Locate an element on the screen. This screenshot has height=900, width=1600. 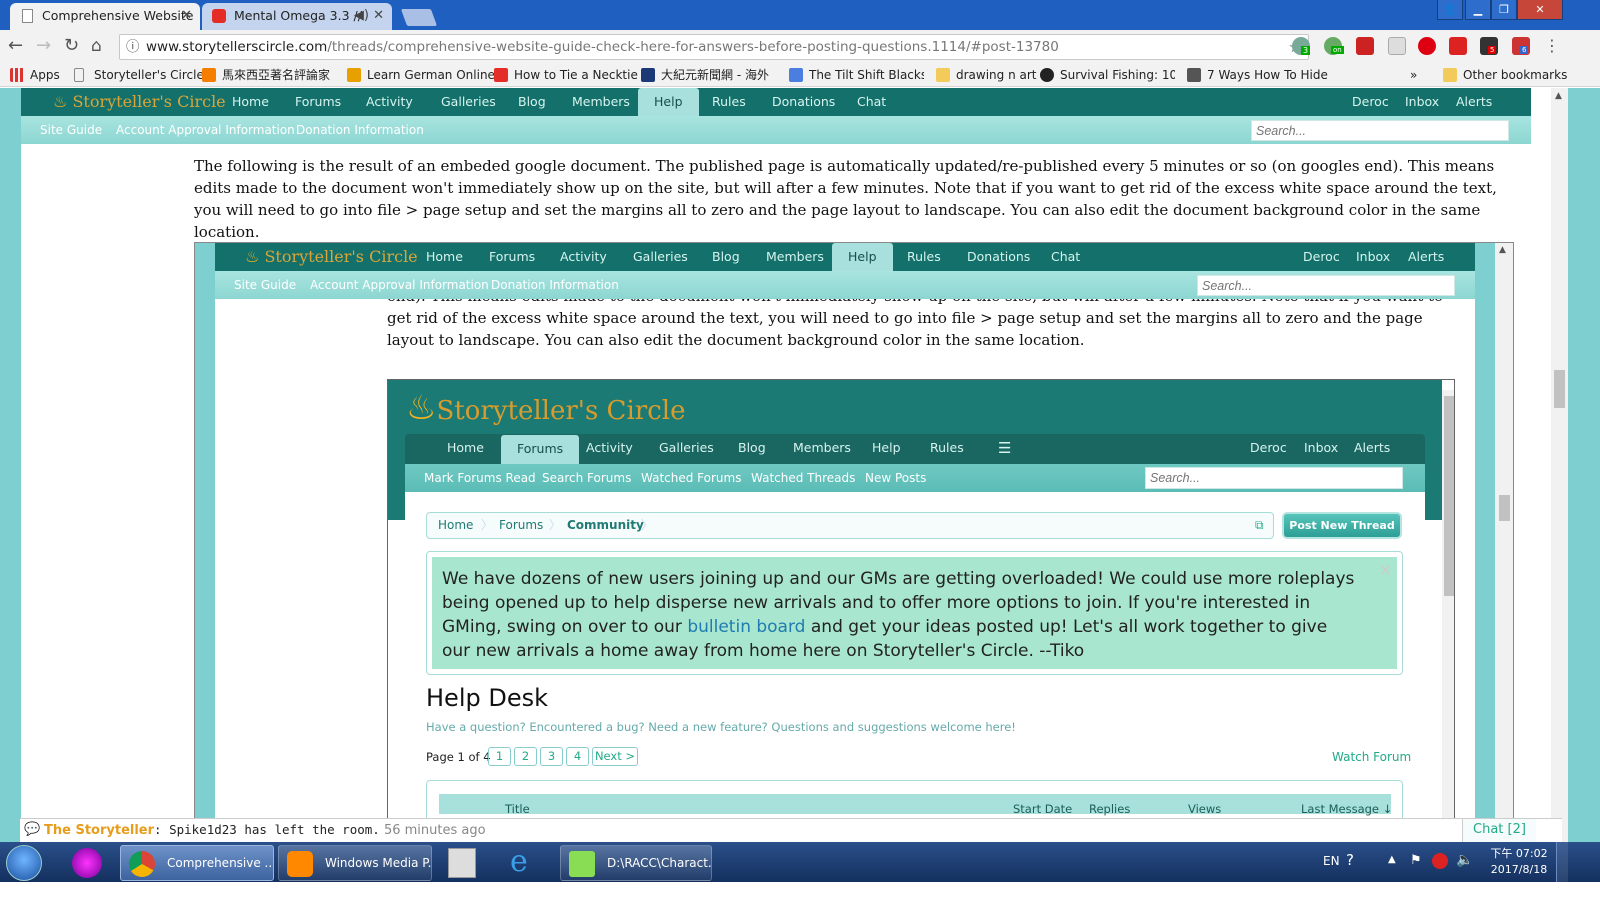
subnav-donation-info: Donation Information is located at coordinates (360, 130).